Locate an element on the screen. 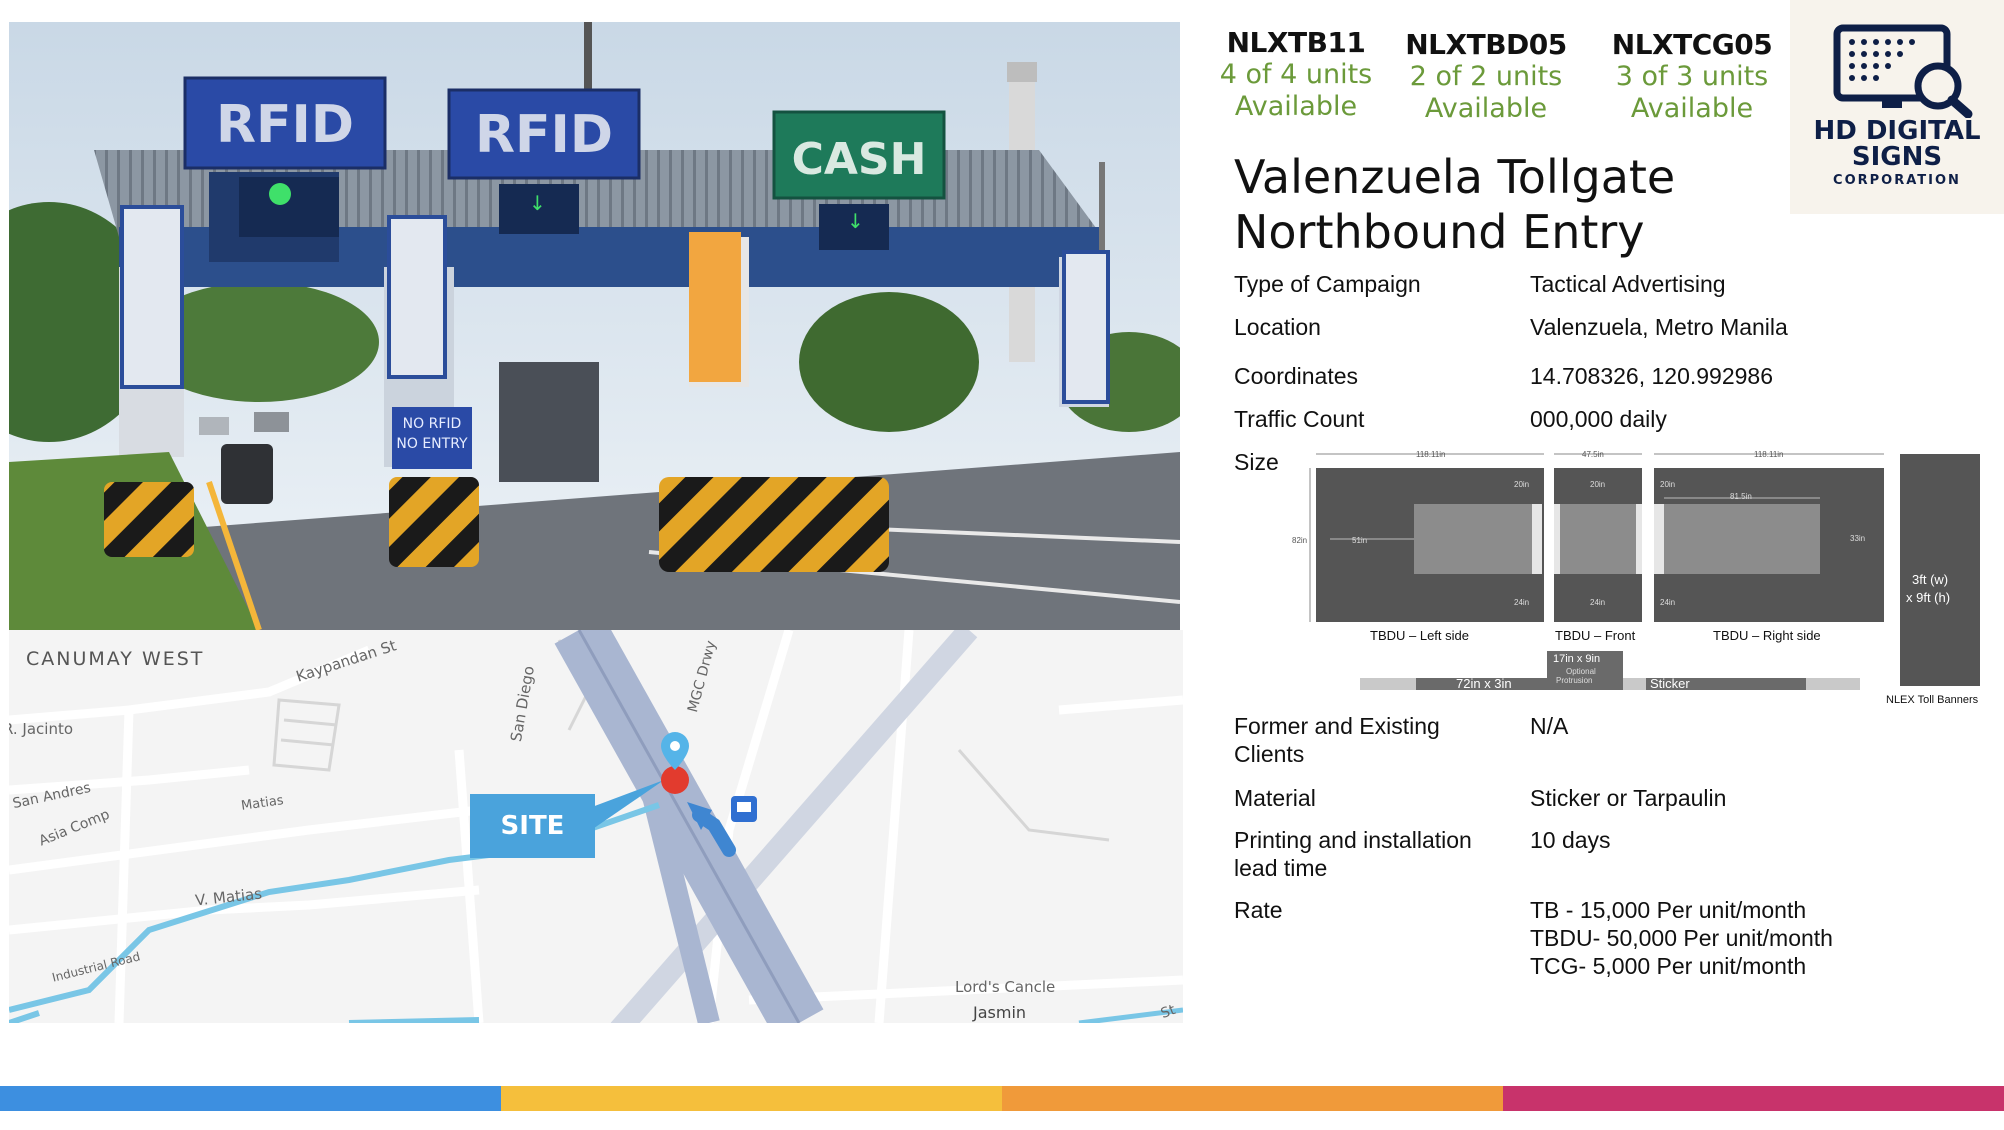  spec-traffic-label: Traffic Count is located at coordinates (1299, 419).